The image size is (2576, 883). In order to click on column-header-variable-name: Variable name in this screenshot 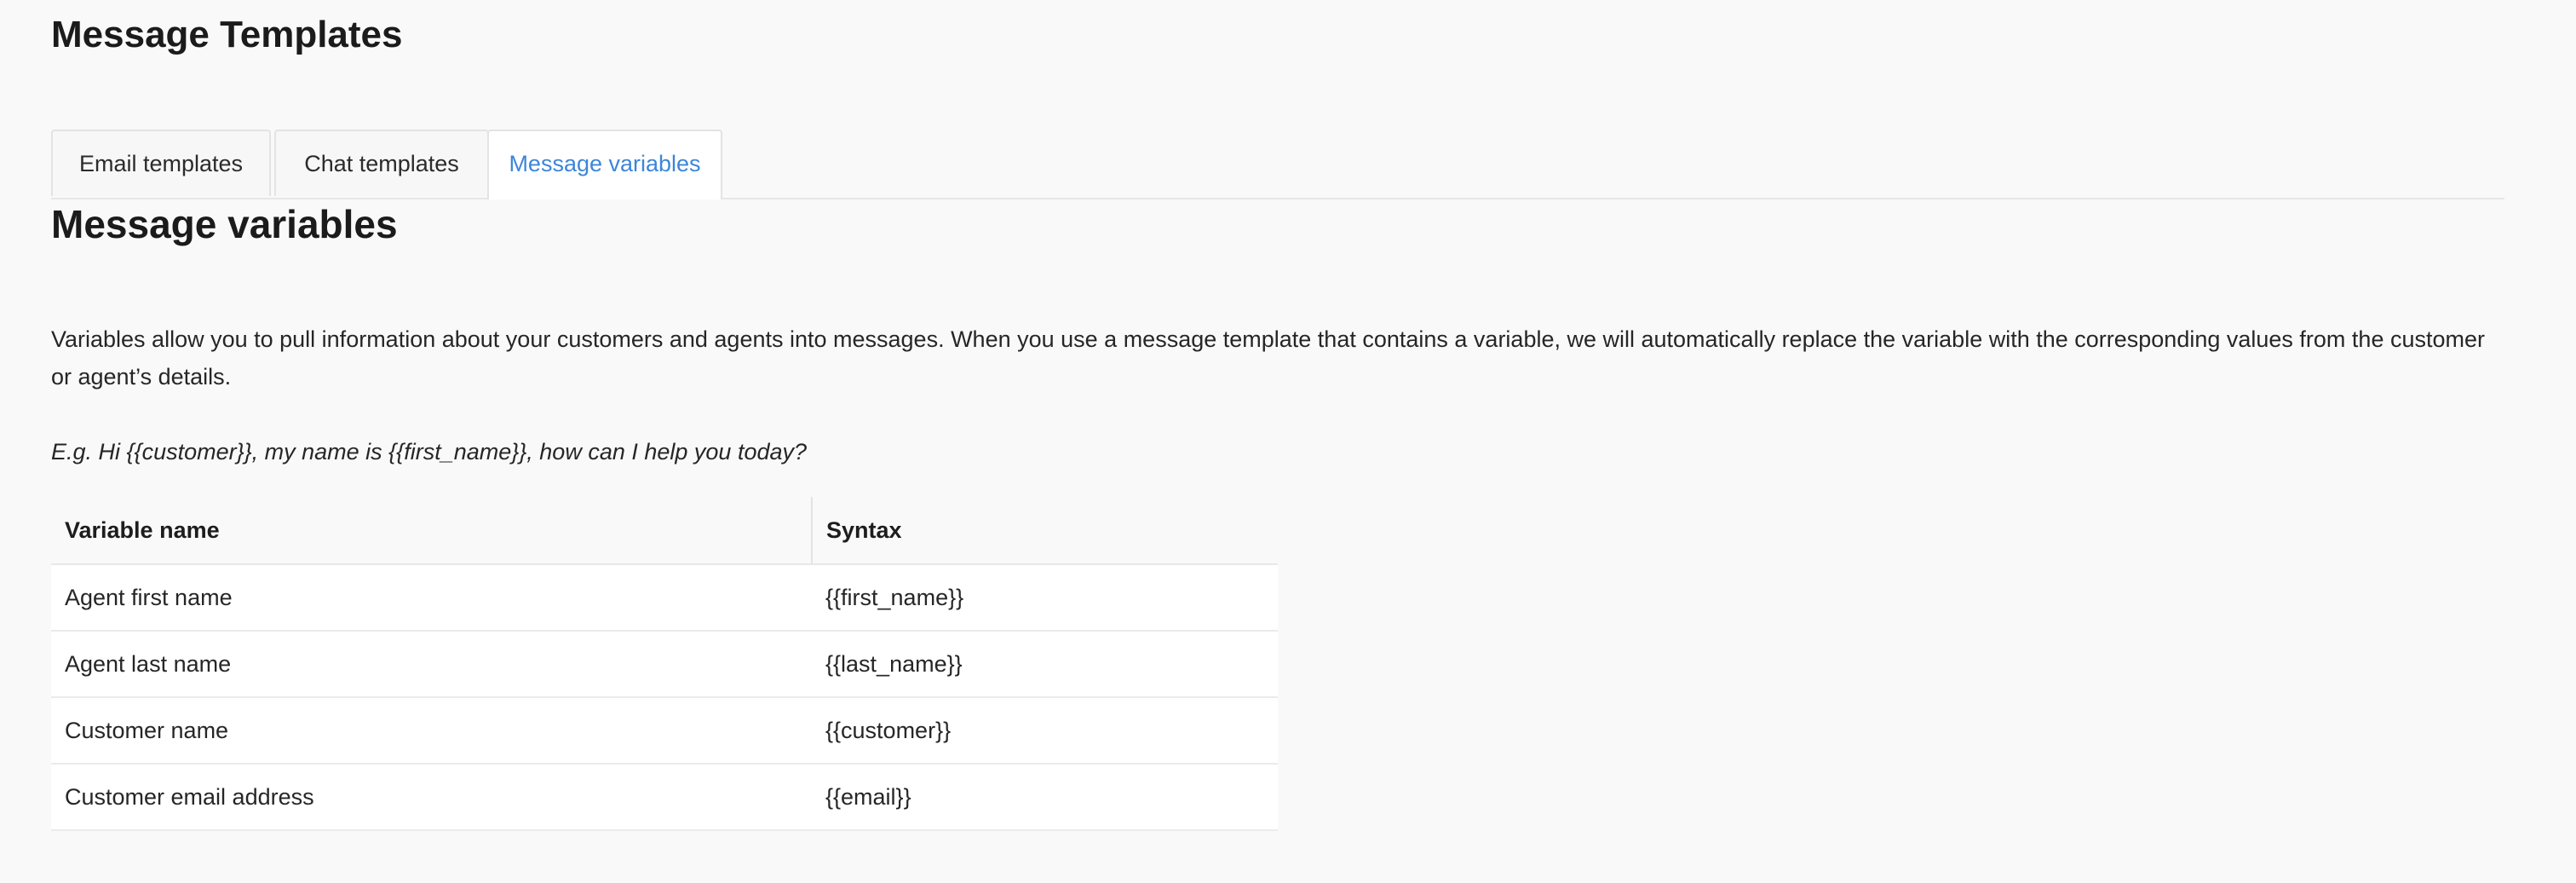, I will do `click(432, 531)`.